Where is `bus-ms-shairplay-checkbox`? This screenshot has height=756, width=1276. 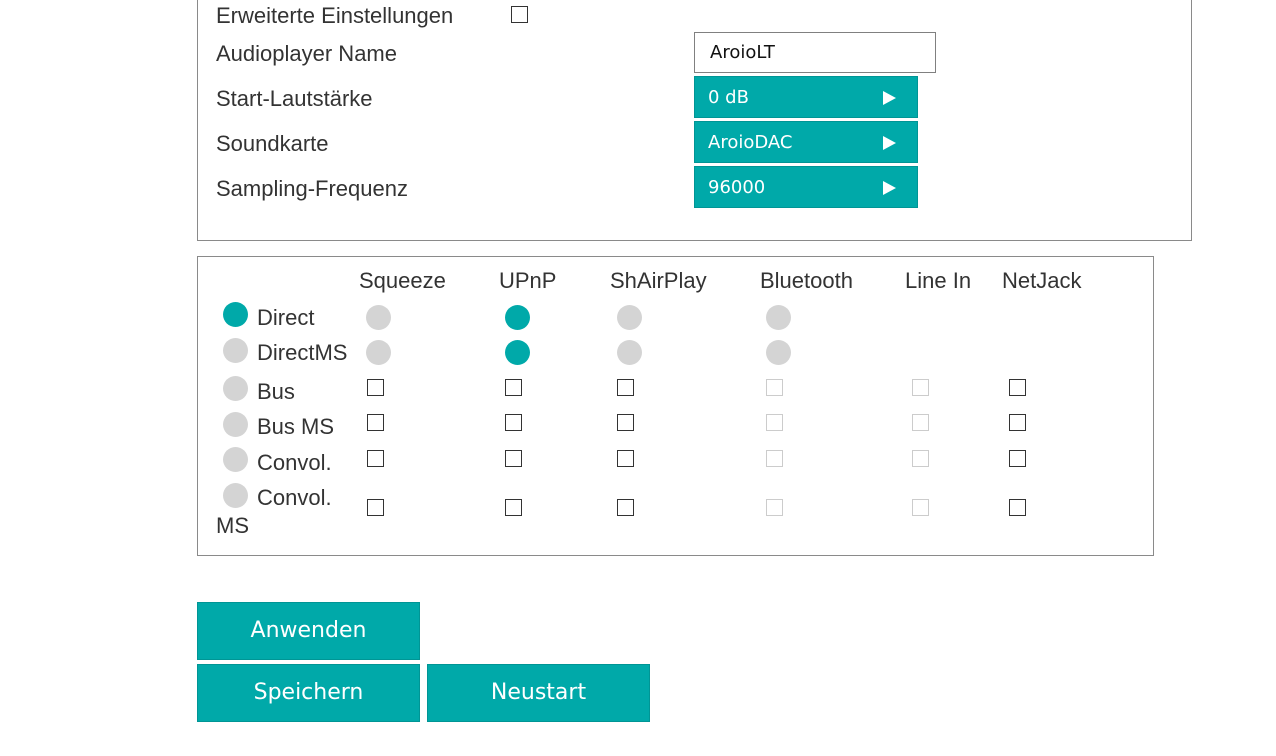
bus-ms-shairplay-checkbox is located at coordinates (625, 422).